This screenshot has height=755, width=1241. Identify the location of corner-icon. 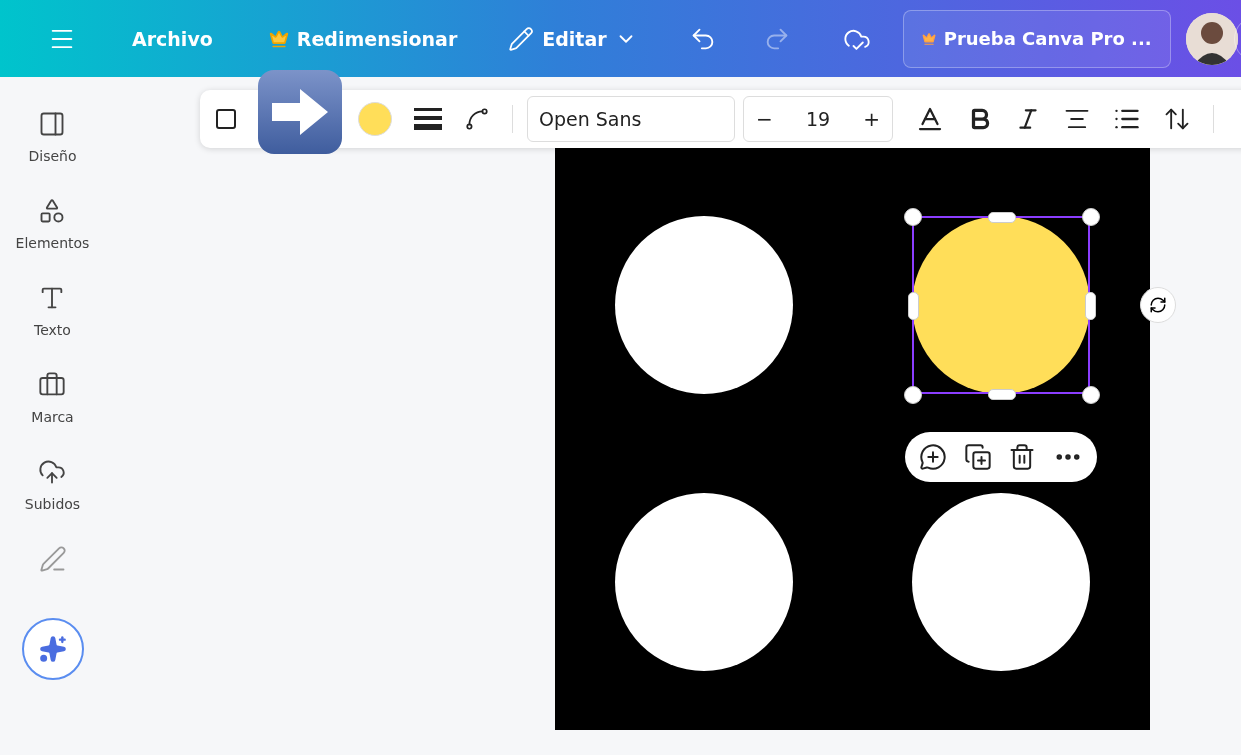
(477, 119).